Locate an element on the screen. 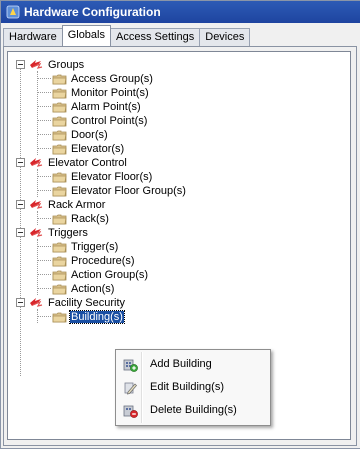 The height and width of the screenshot is (449, 360). tree-node-facility-security: Facility Security is located at coordinates (77, 302).